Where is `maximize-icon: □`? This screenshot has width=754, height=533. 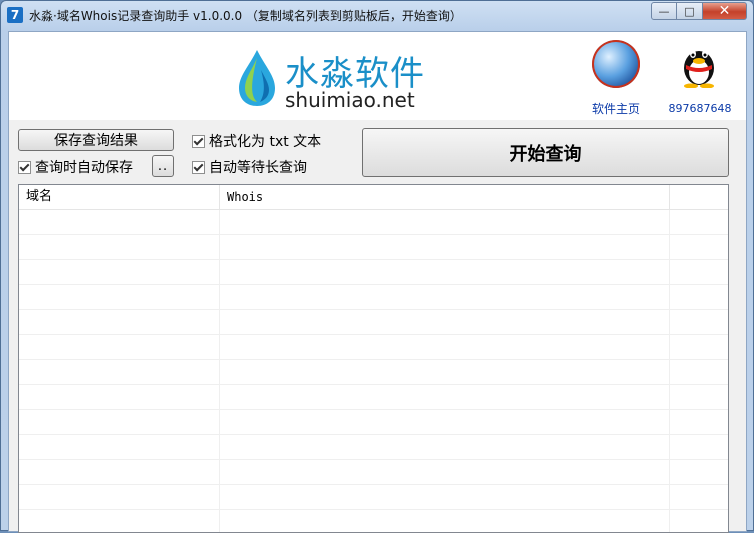
maximize-icon: □ is located at coordinates (689, 11).